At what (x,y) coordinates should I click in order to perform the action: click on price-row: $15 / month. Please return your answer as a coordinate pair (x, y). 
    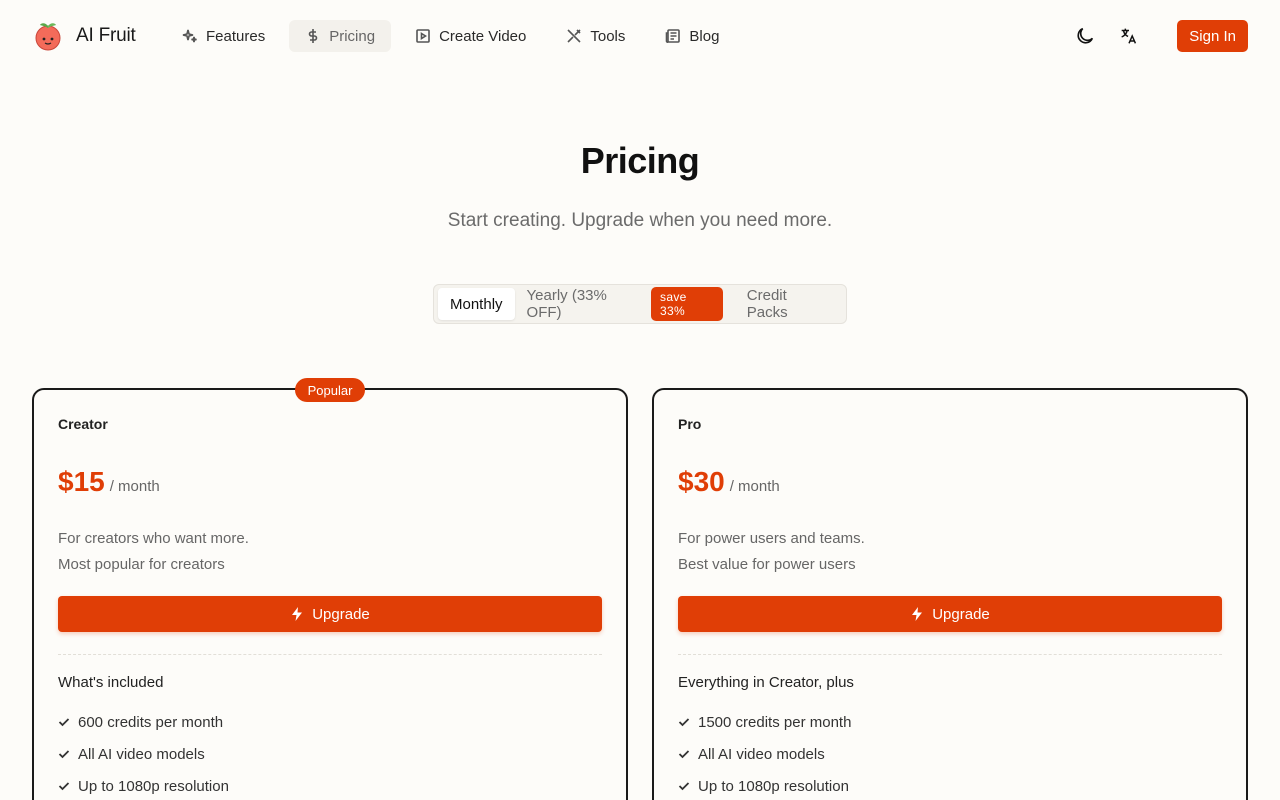
    Looking at the image, I should click on (109, 482).